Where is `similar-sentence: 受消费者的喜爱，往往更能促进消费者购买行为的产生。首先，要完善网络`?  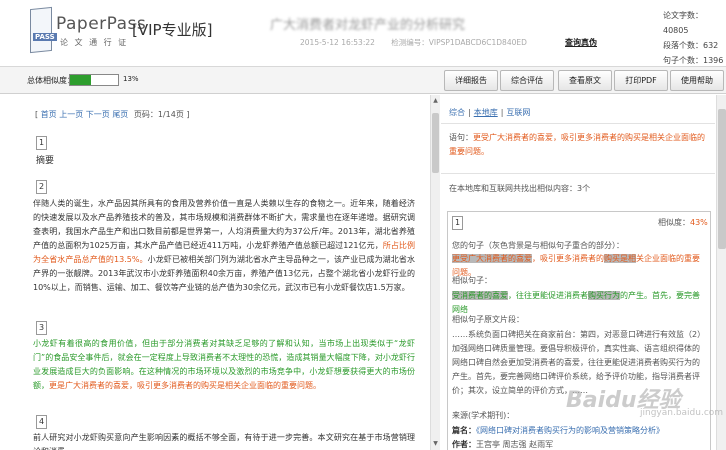
similar-sentence: 受消费者的喜爱，往往更能促进消费者购买行为的产生。首先，要完善网络 is located at coordinates (578, 303).